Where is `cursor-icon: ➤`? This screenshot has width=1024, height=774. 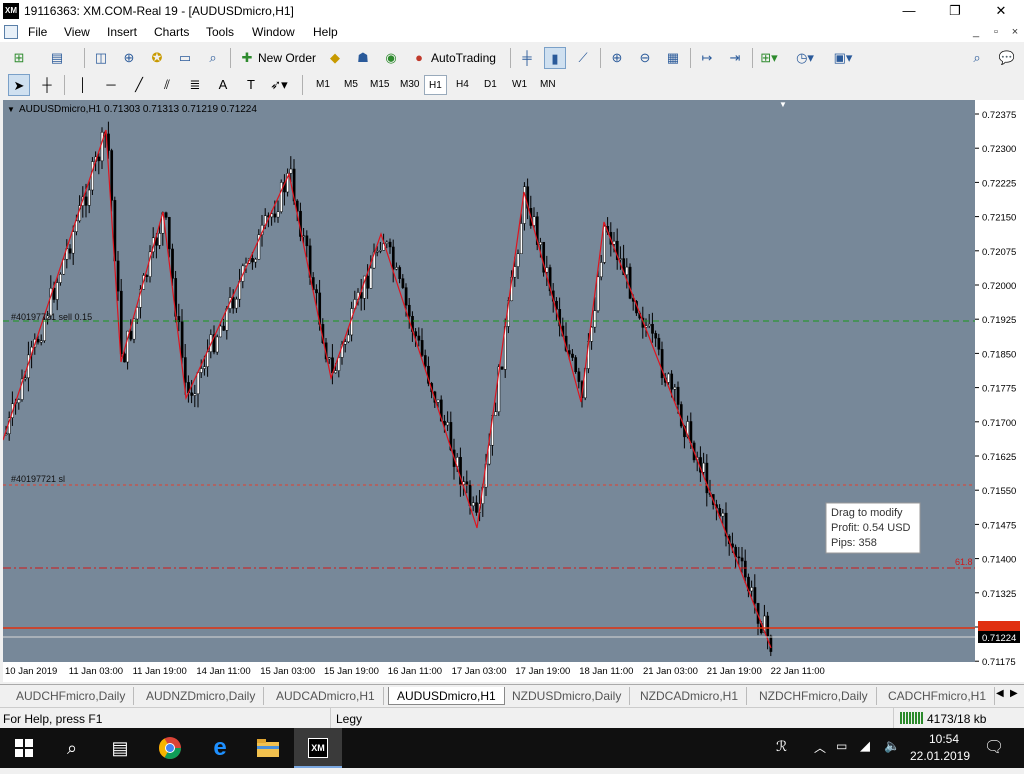
cursor-icon: ➤ is located at coordinates (19, 85).